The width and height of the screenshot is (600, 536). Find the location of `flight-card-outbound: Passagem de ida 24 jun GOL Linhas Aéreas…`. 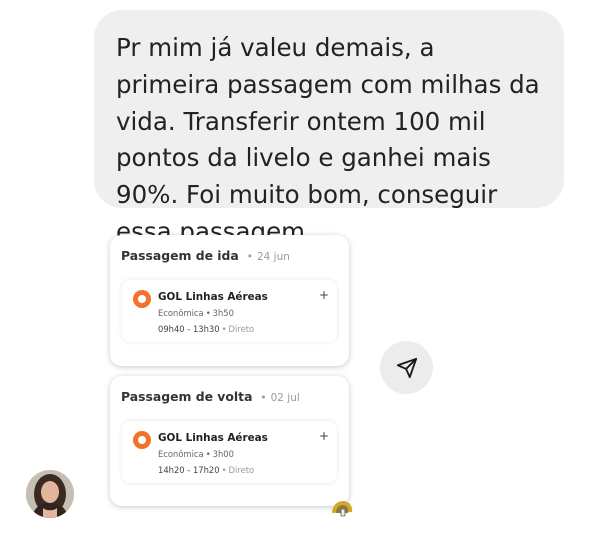

flight-card-outbound: Passagem de ida 24 jun GOL Linhas Aéreas… is located at coordinates (229, 300).